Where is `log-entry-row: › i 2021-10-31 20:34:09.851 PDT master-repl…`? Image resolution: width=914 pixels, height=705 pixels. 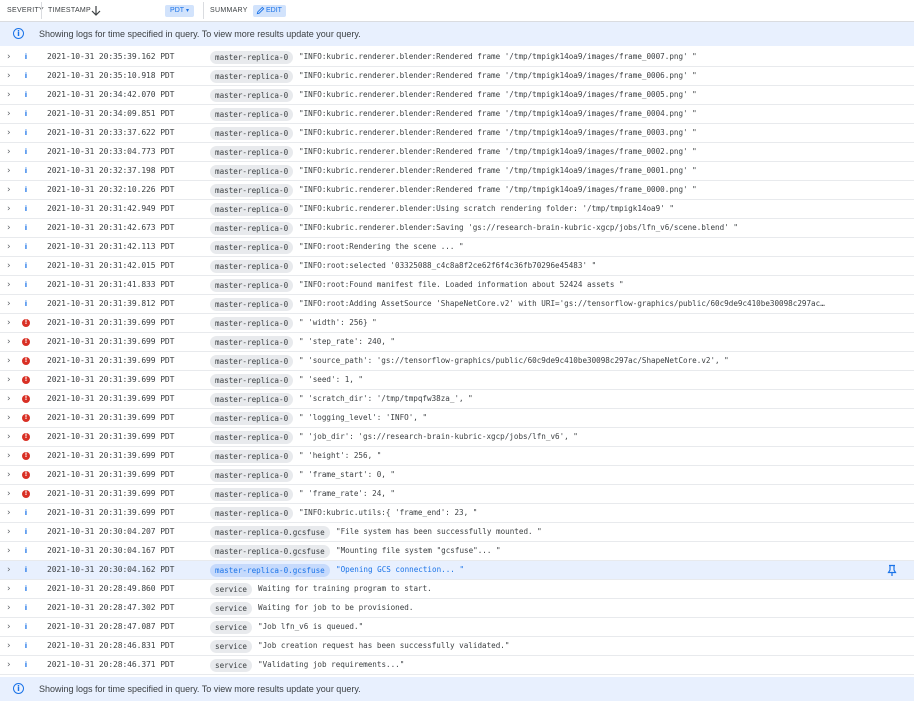
log-entry-row: › i 2021-10-31 20:34:09.851 PDT master-repl… is located at coordinates (457, 114).